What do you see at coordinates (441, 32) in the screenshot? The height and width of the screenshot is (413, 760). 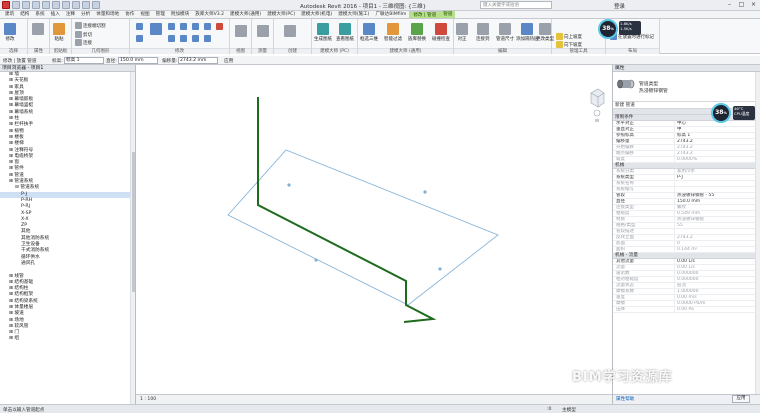 I see `clash-check-button: 碰撞检查` at bounding box center [441, 32].